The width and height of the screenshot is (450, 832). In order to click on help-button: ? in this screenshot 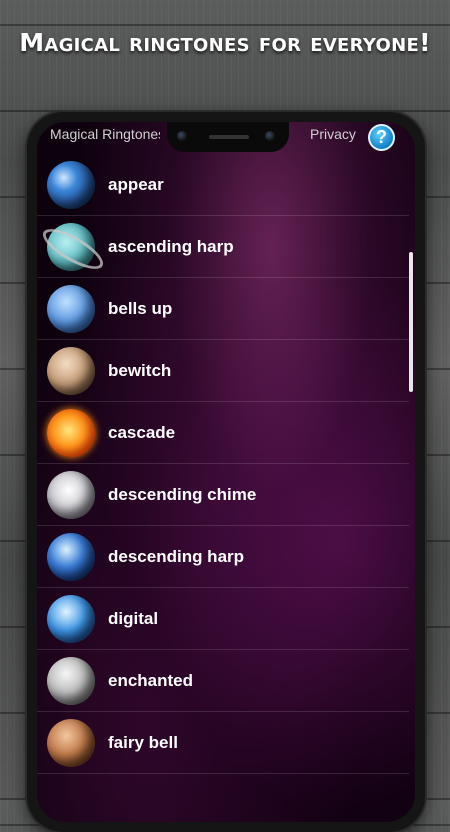, I will do `click(381, 137)`.